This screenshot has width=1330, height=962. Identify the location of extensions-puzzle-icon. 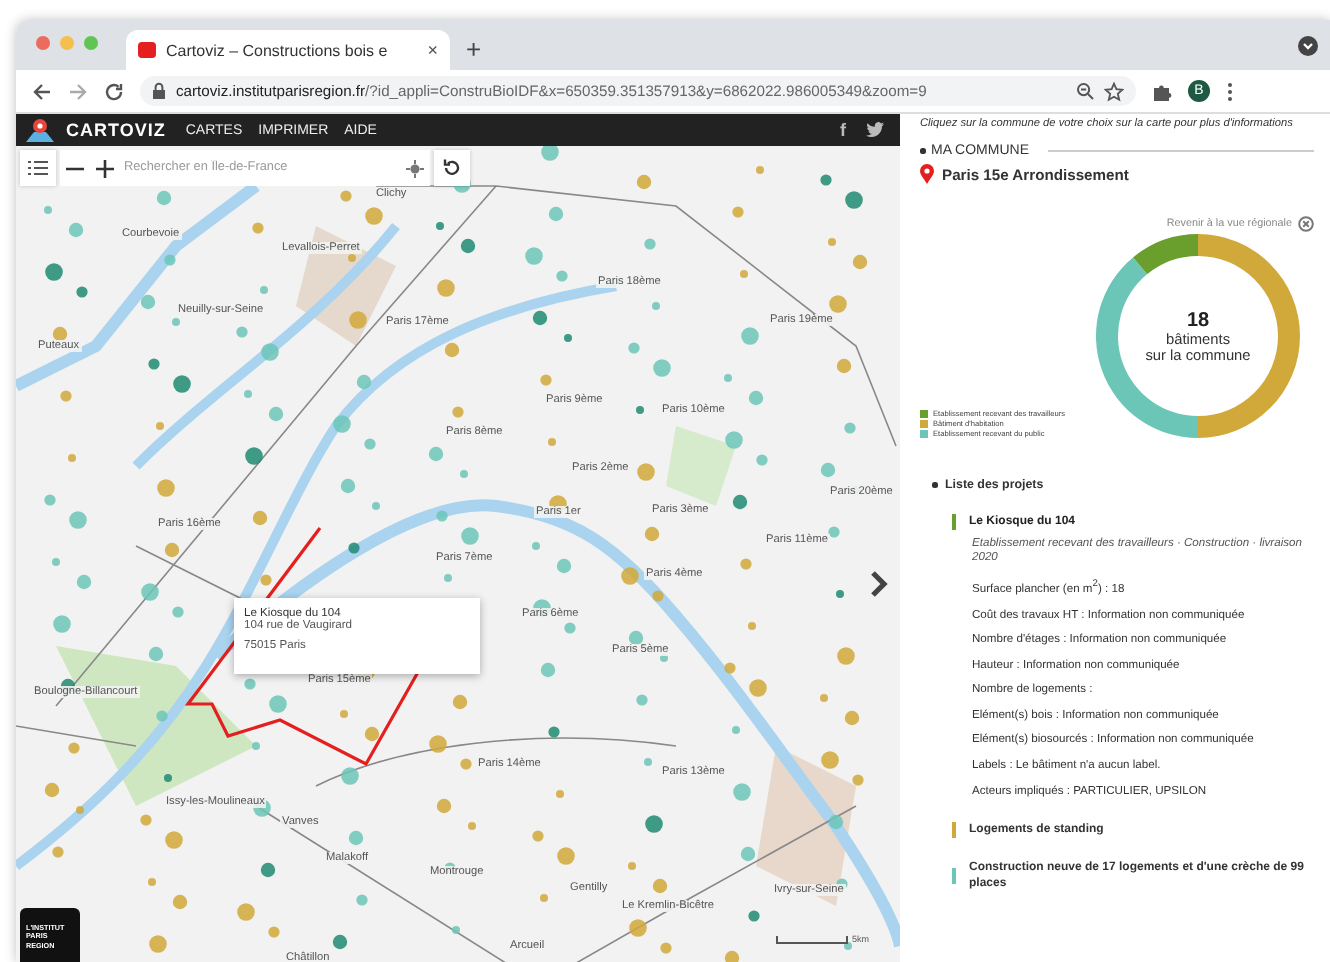
(1162, 91).